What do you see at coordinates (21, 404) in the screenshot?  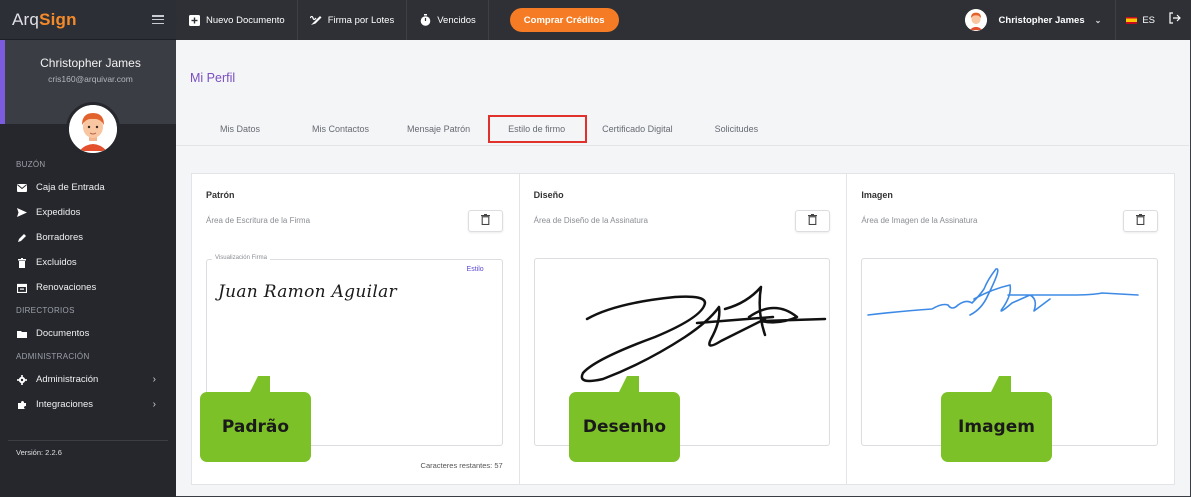 I see `puzzle-icon` at bounding box center [21, 404].